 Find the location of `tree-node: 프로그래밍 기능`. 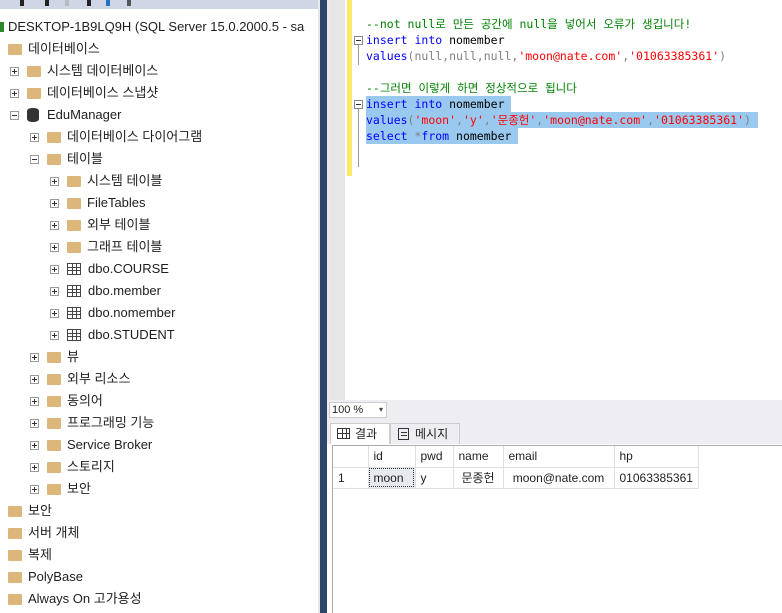

tree-node: 프로그래밍 기능 is located at coordinates (92, 423).